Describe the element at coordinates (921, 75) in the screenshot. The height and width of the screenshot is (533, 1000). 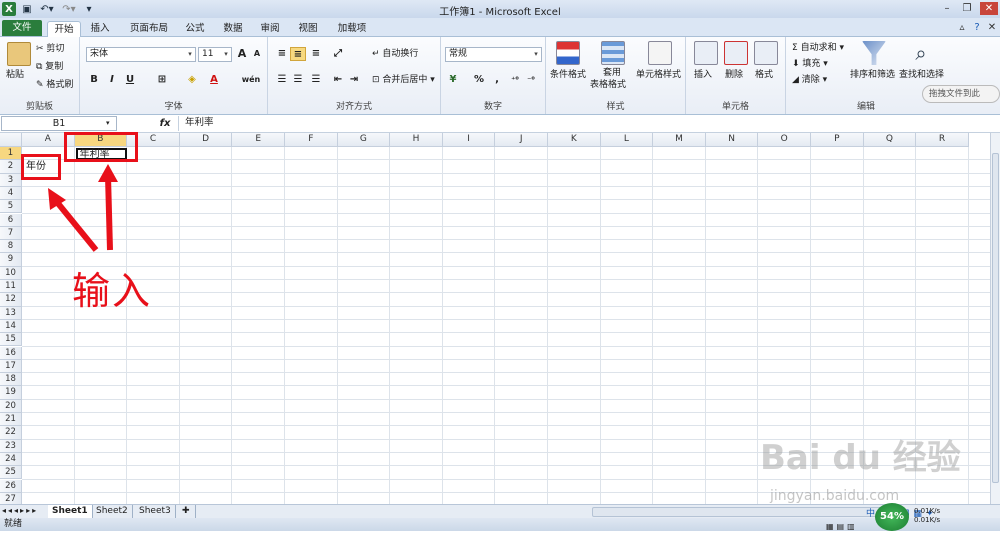
I see `find-select-button: 查找和选择` at that location.